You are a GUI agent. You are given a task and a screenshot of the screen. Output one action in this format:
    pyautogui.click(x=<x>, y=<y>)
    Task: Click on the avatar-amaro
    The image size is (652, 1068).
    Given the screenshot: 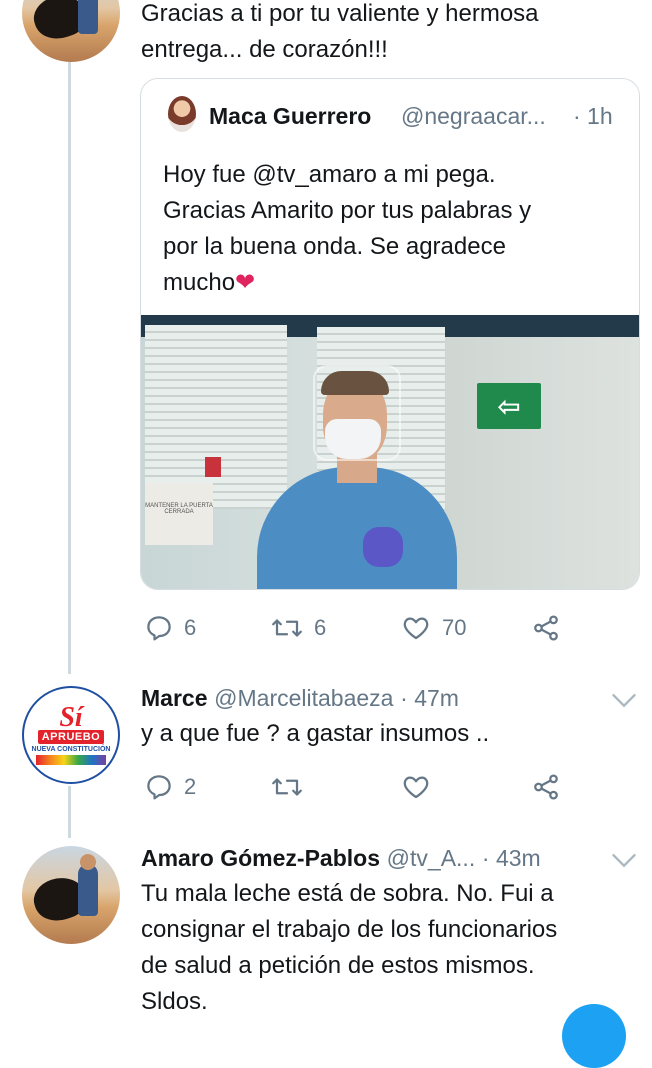 What is the action you would take?
    pyautogui.click(x=71, y=895)
    